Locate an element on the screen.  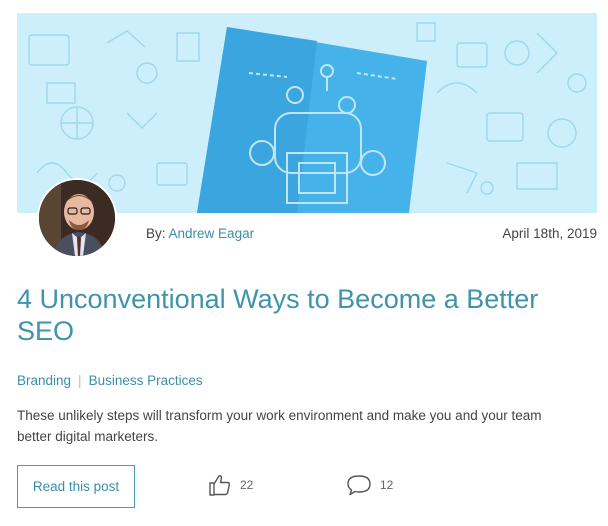
comment-count: 12 is located at coordinates (387, 485).